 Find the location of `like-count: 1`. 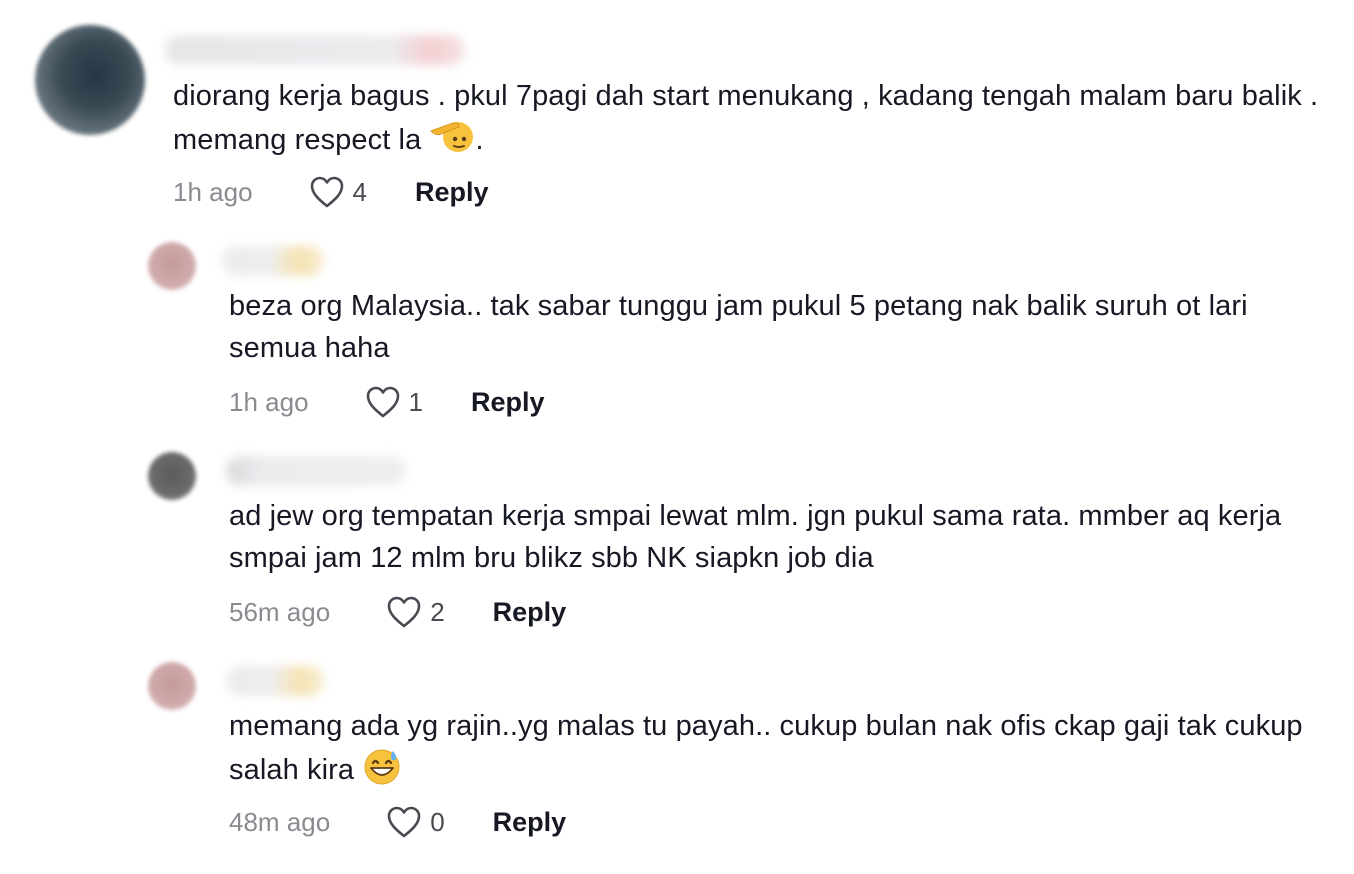

like-count: 1 is located at coordinates (415, 401).